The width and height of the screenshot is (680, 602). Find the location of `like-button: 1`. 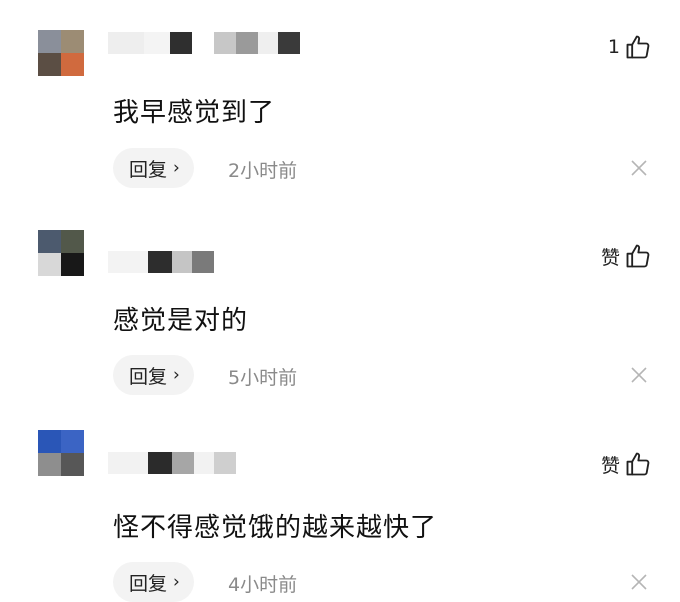

like-button: 1 is located at coordinates (630, 47).